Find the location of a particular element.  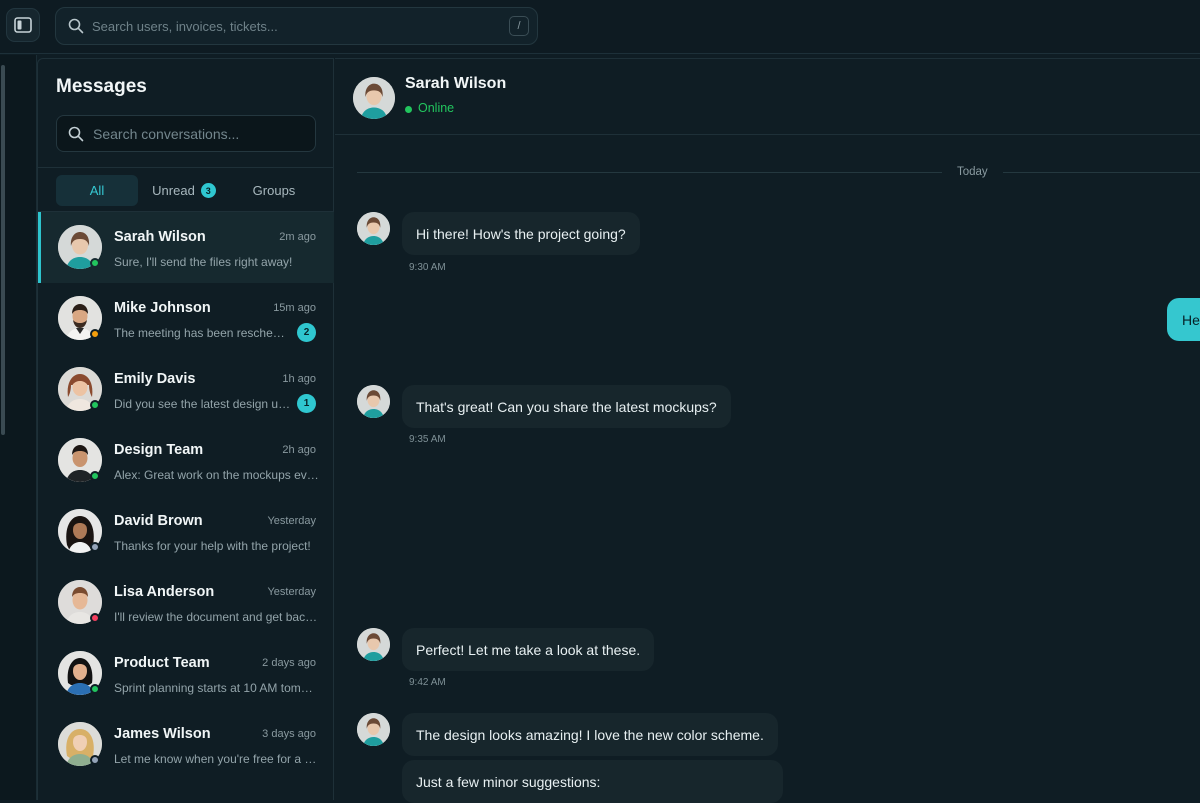

global-search: / is located at coordinates (296, 26).